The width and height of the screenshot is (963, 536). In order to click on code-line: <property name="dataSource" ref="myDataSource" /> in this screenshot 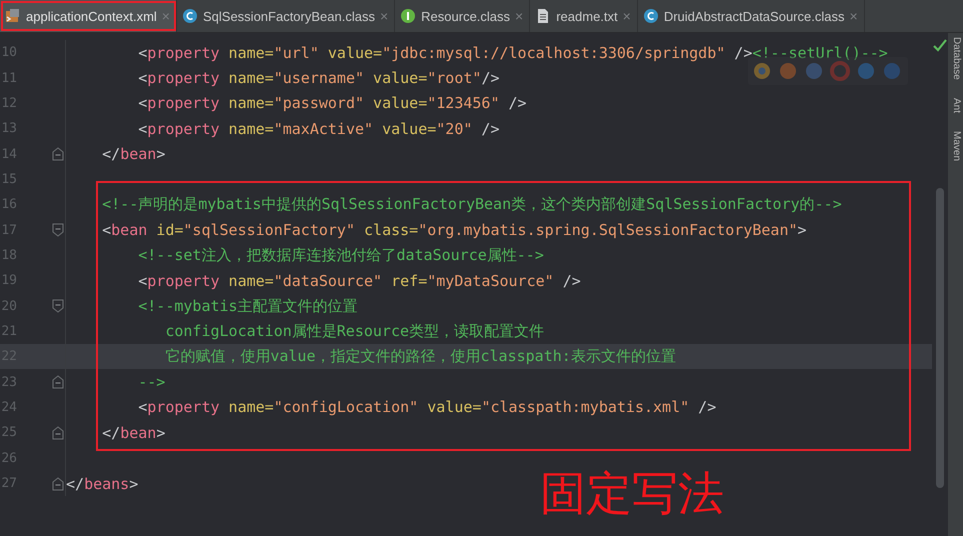, I will do `click(359, 281)`.